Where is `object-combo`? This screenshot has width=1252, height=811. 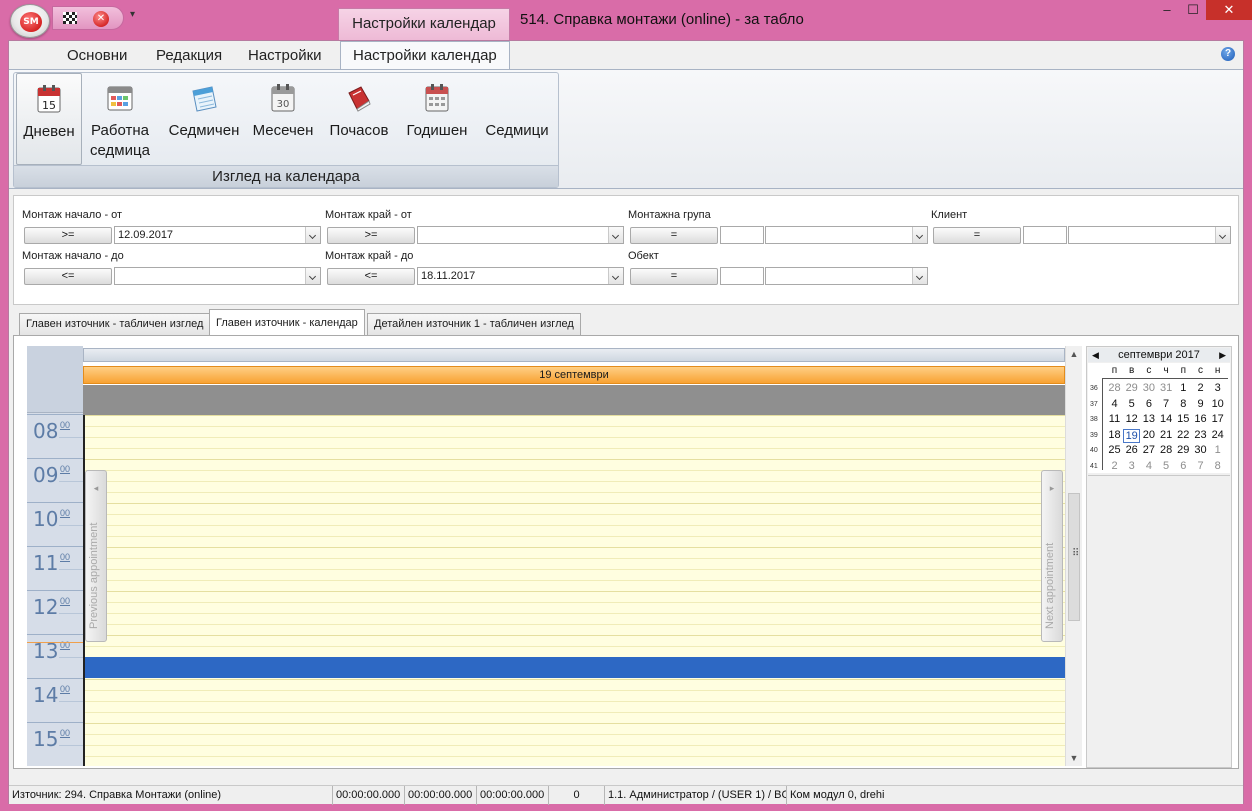
object-combo is located at coordinates (846, 276).